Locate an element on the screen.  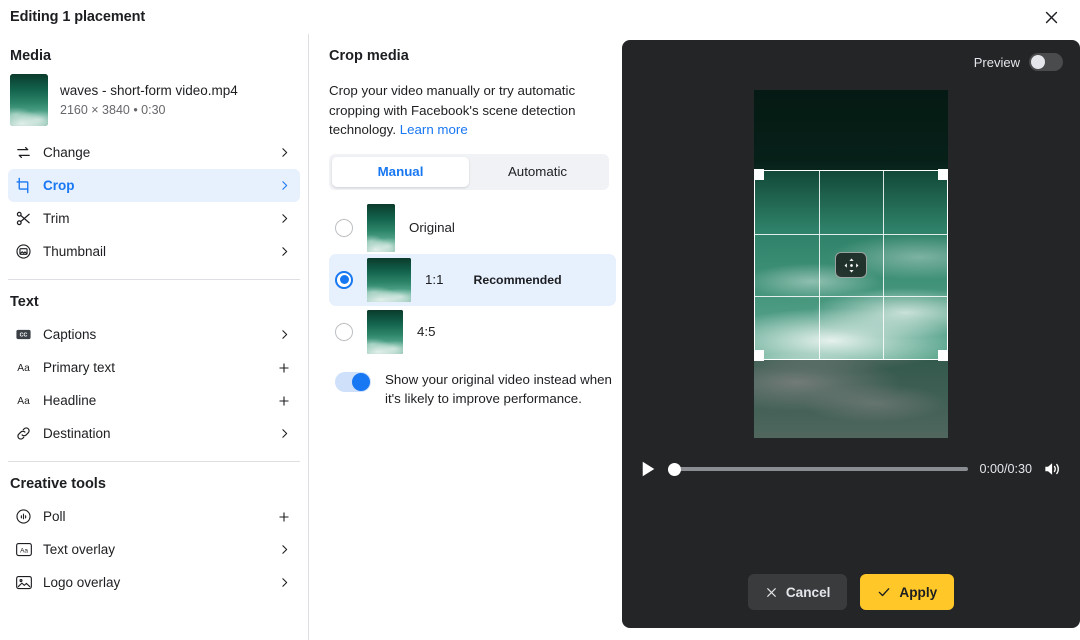
volume-icon is located at coordinates (1052, 469).